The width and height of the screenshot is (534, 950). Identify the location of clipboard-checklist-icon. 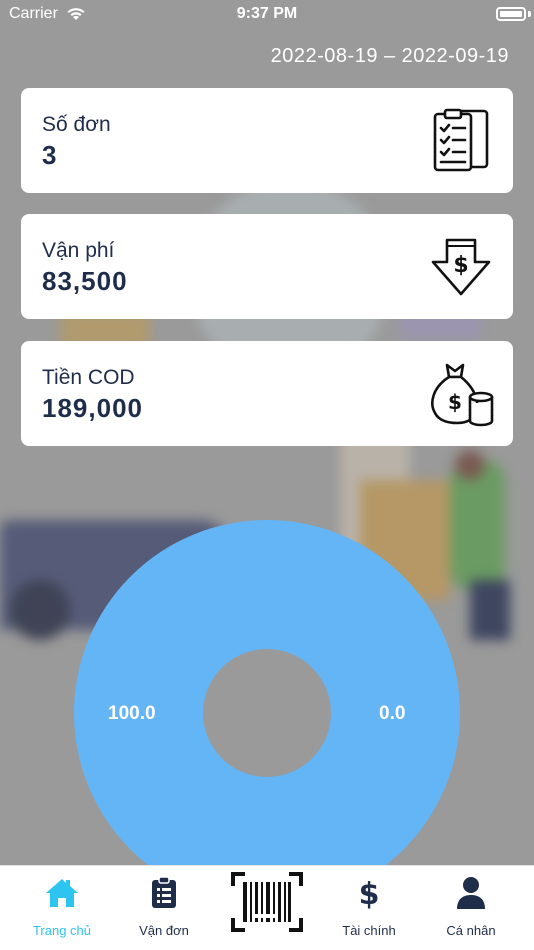
(461, 140).